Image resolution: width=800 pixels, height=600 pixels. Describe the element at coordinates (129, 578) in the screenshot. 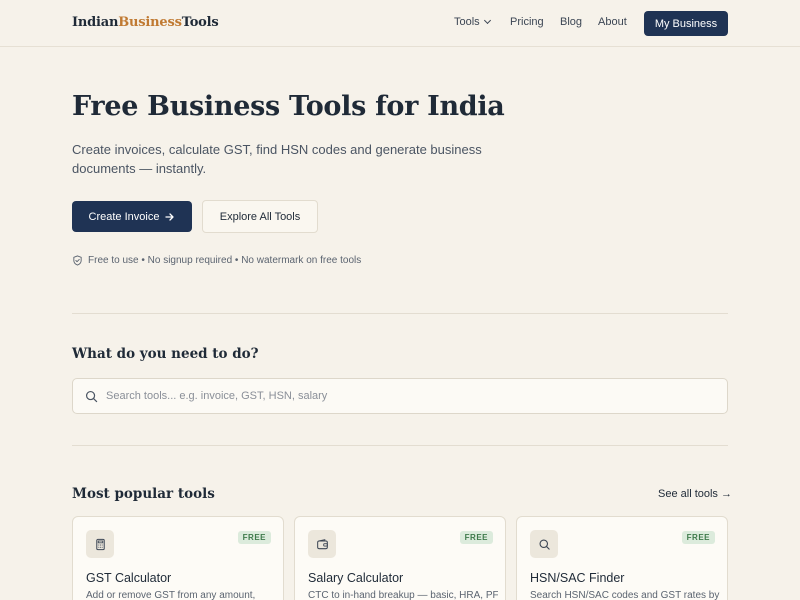

I see `tool-card-title: GST Calculator` at that location.